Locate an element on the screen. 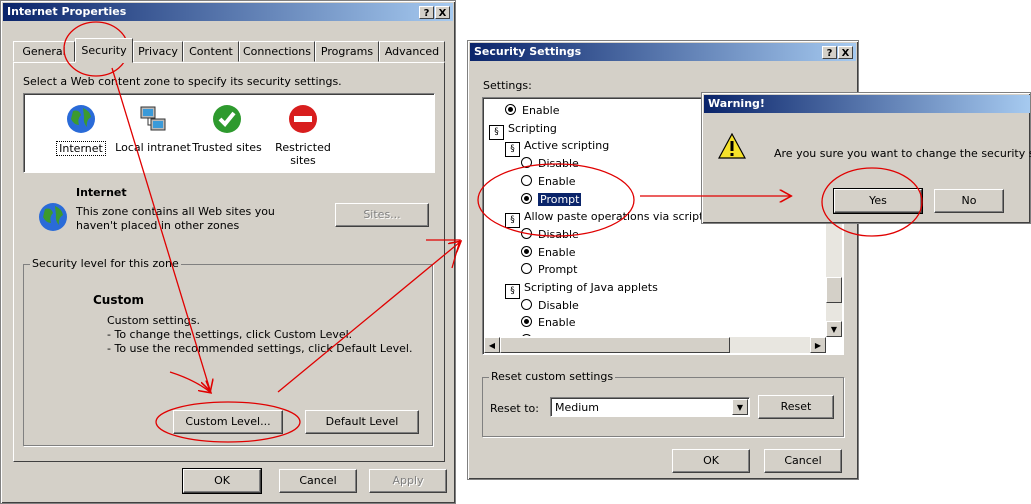  horizontal-scrollbar: ◀ ▶ is located at coordinates (655, 345).